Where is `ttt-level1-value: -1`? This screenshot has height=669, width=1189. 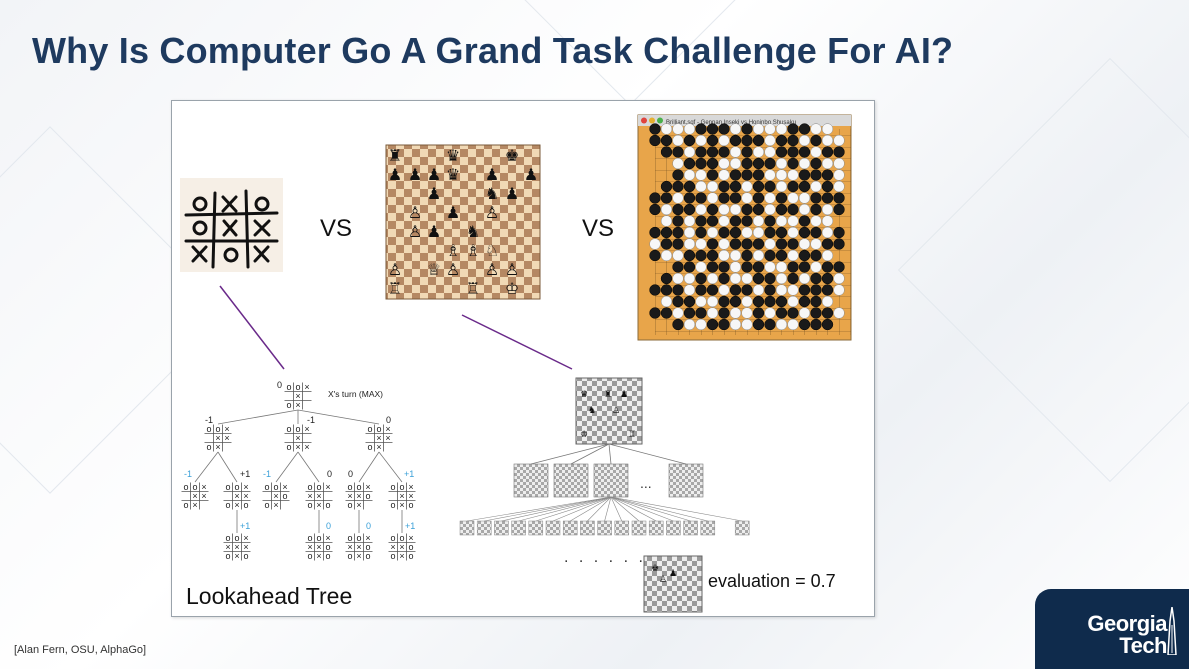 ttt-level1-value: -1 is located at coordinates (311, 420).